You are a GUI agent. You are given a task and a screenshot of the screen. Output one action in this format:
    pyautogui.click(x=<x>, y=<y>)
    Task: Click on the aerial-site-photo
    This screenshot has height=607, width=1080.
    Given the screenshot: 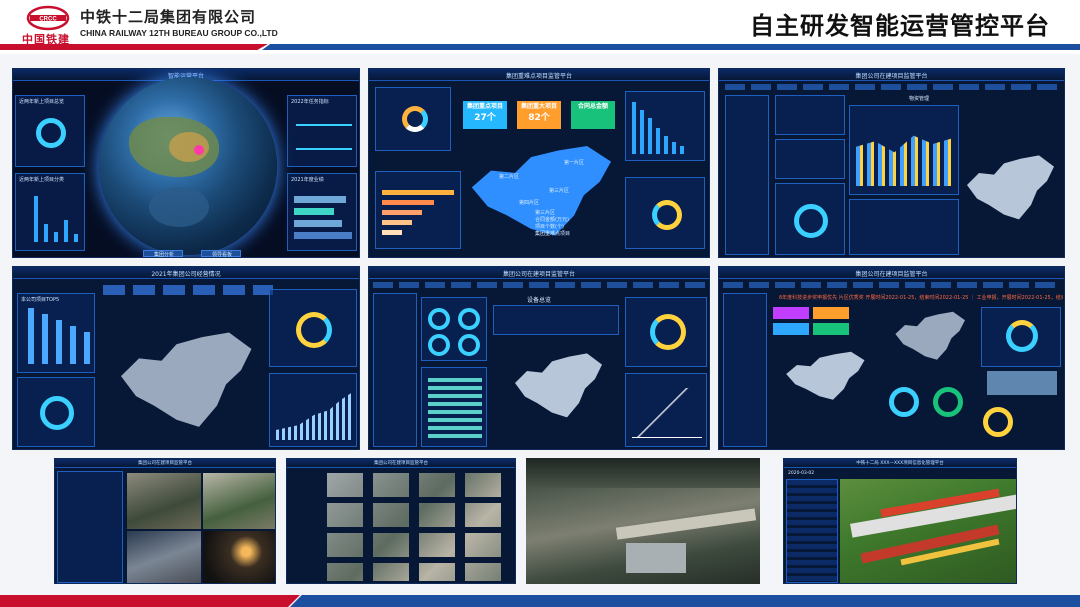 What is the action you would take?
    pyautogui.click(x=643, y=521)
    